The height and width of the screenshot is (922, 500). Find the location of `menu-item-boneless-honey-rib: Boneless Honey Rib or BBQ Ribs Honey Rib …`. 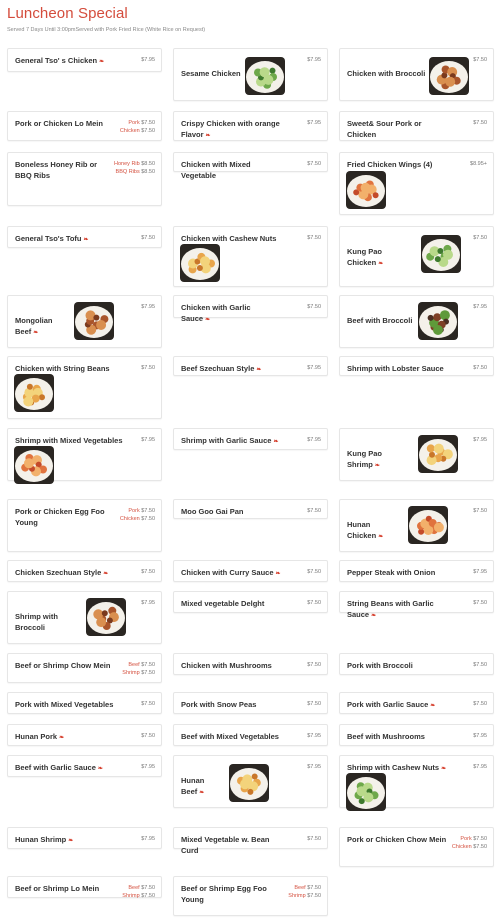

menu-item-boneless-honey-rib: Boneless Honey Rib or BBQ Ribs Honey Rib … is located at coordinates (84, 179).